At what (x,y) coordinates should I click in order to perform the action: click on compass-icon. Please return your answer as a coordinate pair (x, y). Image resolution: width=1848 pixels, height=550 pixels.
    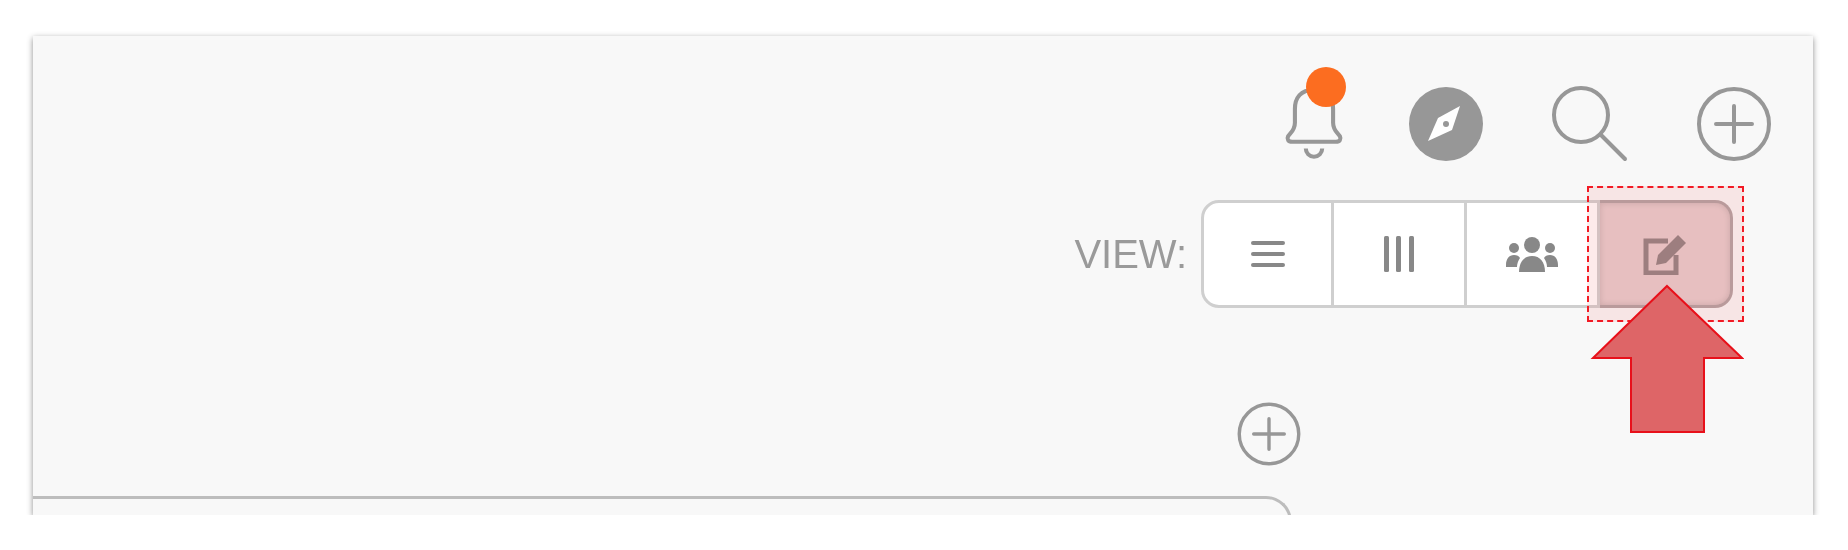
    Looking at the image, I should click on (1446, 124).